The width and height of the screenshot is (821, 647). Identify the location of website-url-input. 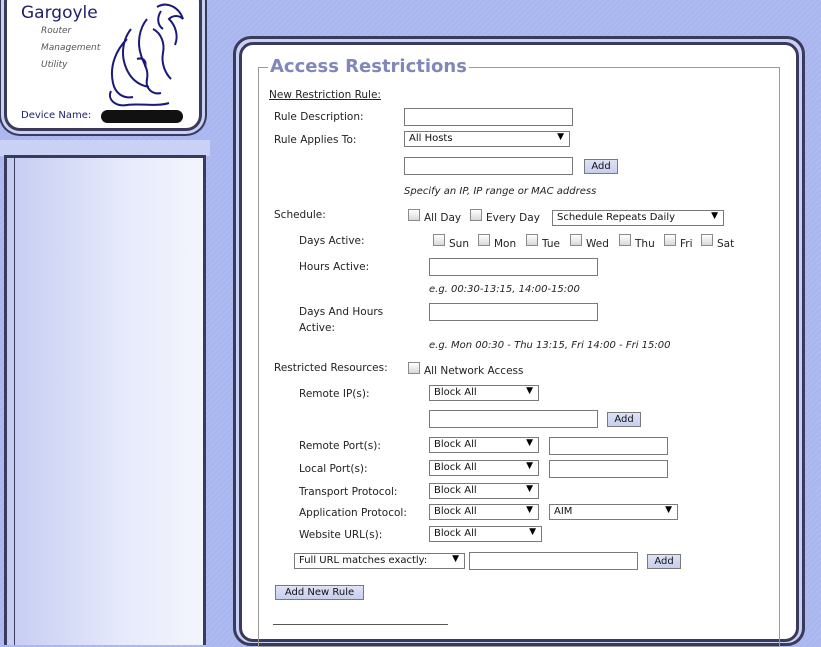
(553, 561).